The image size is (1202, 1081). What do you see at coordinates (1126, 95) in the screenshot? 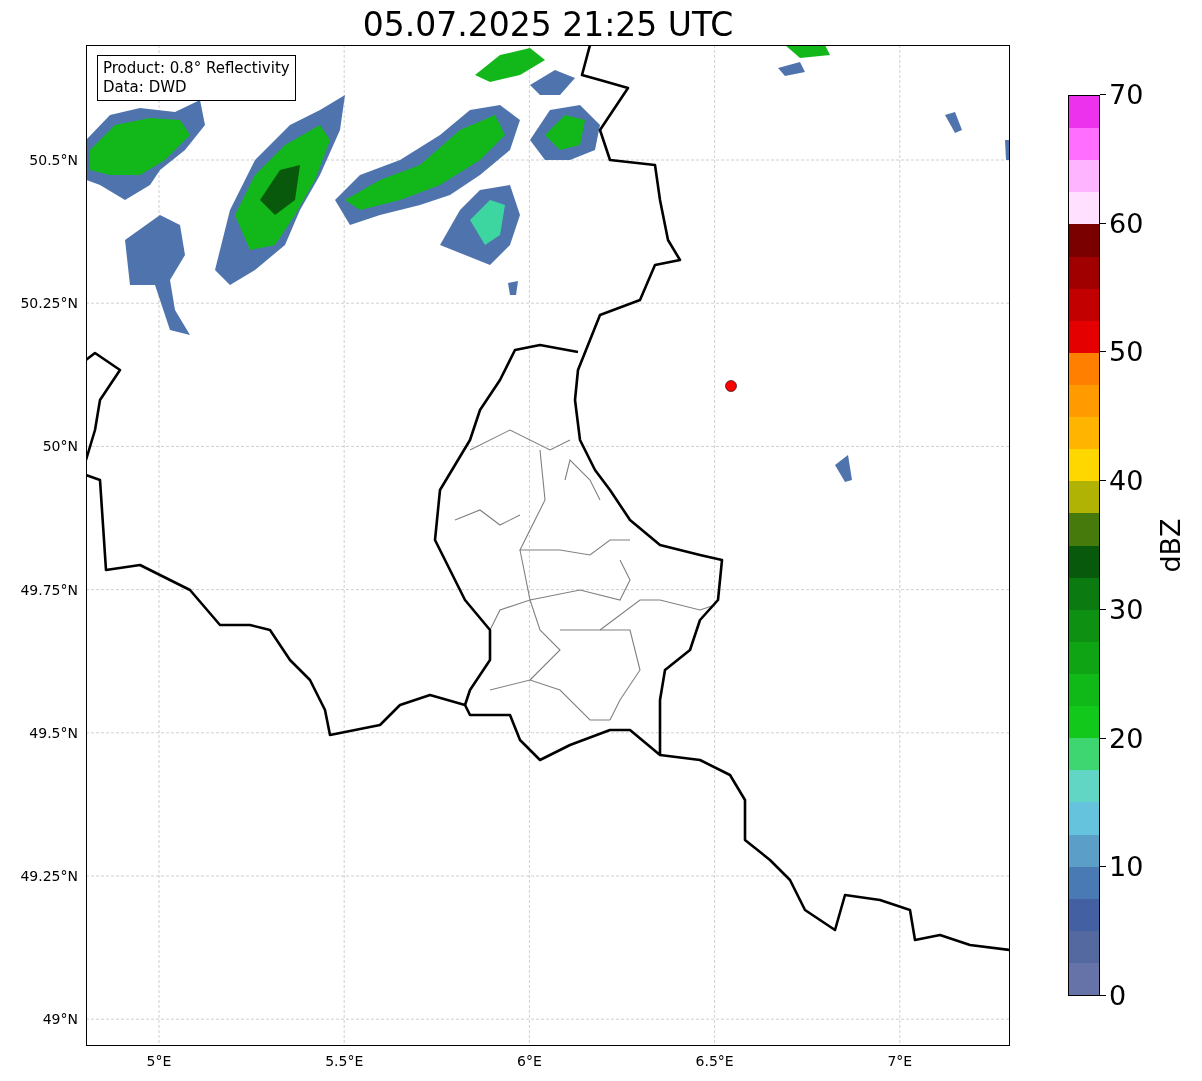
I see `colorbar-tick-label: 70` at bounding box center [1126, 95].